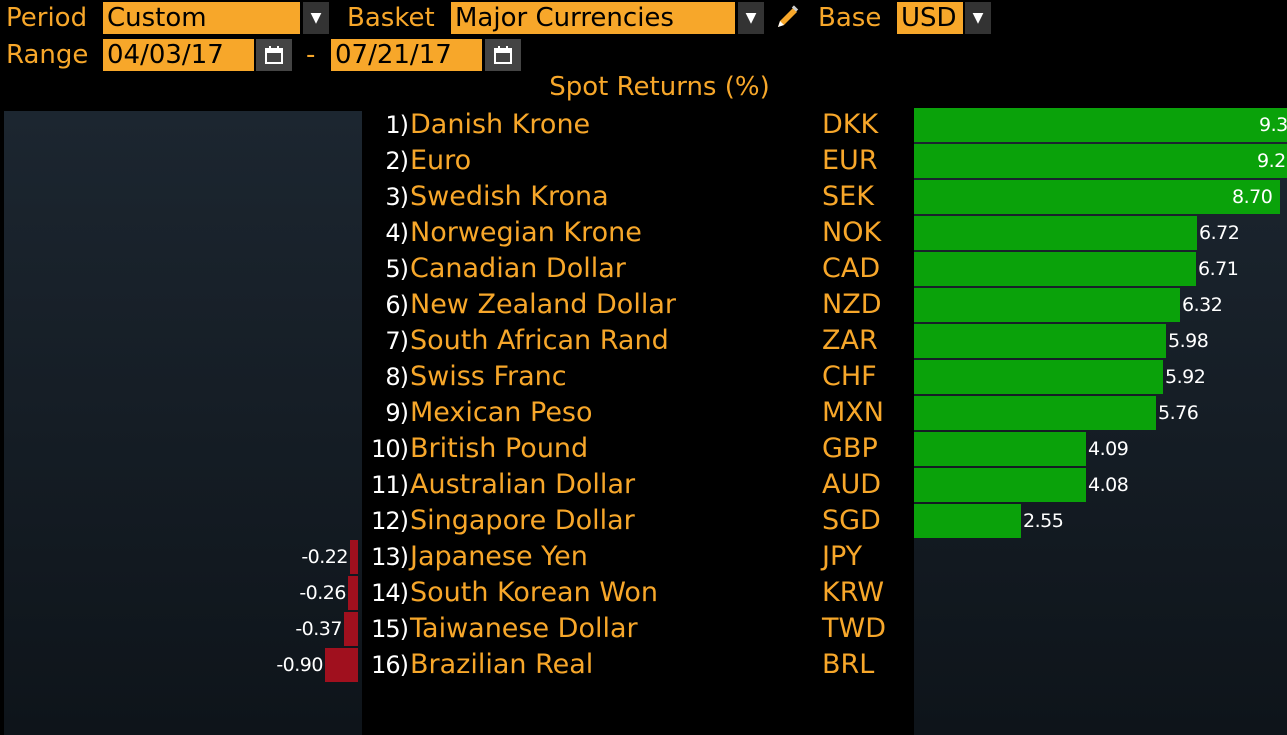  Describe the element at coordinates (318, 629) in the screenshot. I see `return-value-label: -0.37` at that location.